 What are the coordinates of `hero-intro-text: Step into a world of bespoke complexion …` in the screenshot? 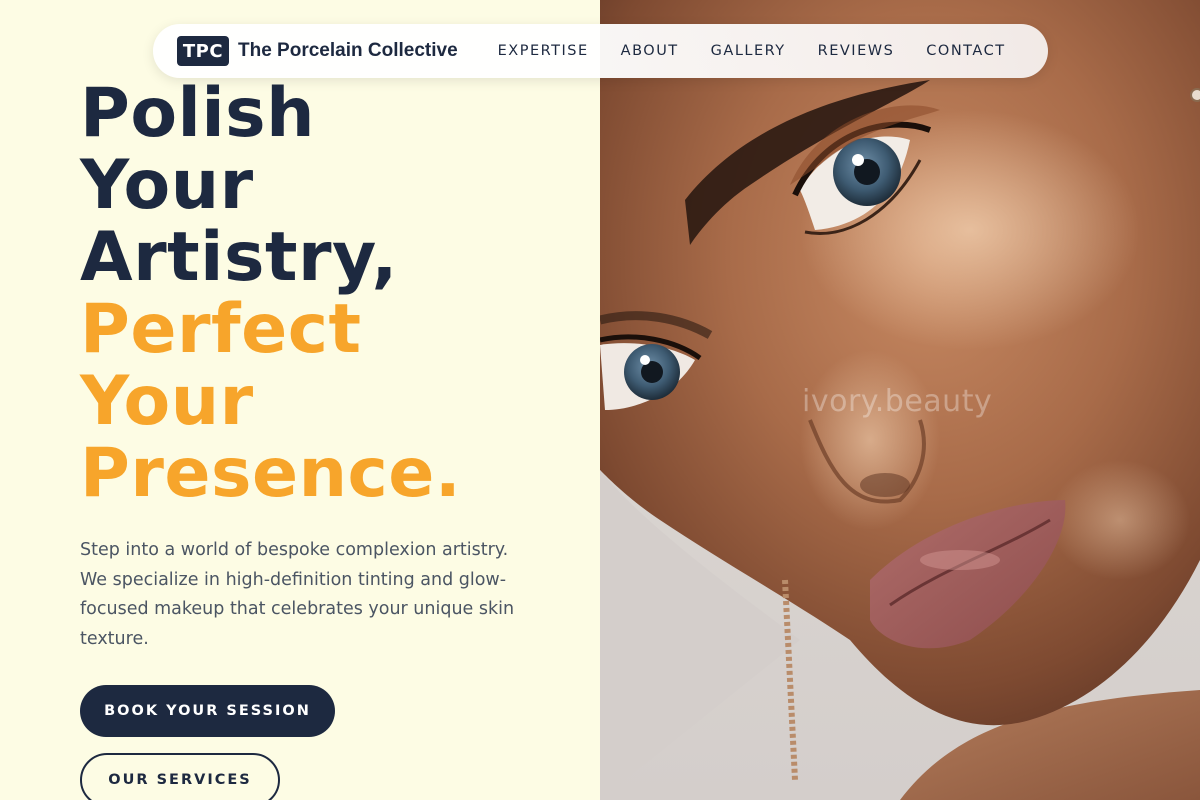 It's located at (297, 594).